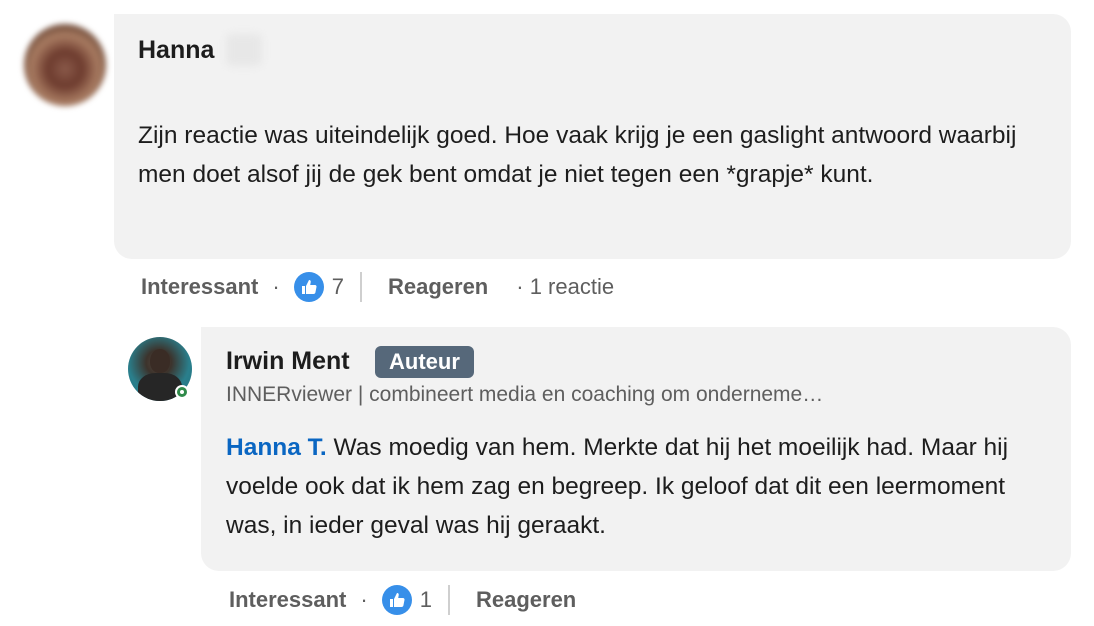 Image resolution: width=1094 pixels, height=626 pixels. Describe the element at coordinates (176, 50) in the screenshot. I see `comment-author-name: Hanna` at that location.